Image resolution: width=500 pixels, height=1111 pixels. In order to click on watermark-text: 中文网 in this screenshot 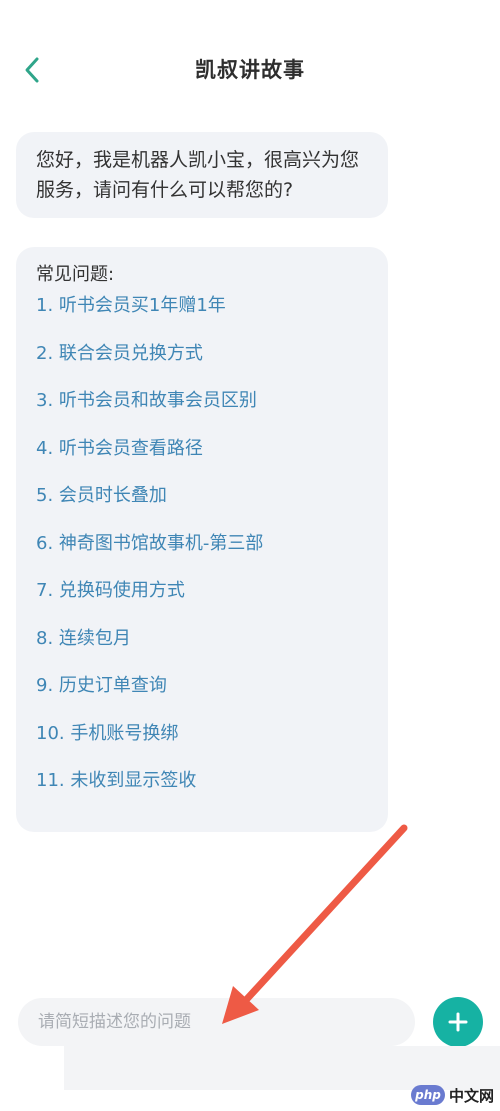, I will do `click(471, 1095)`.